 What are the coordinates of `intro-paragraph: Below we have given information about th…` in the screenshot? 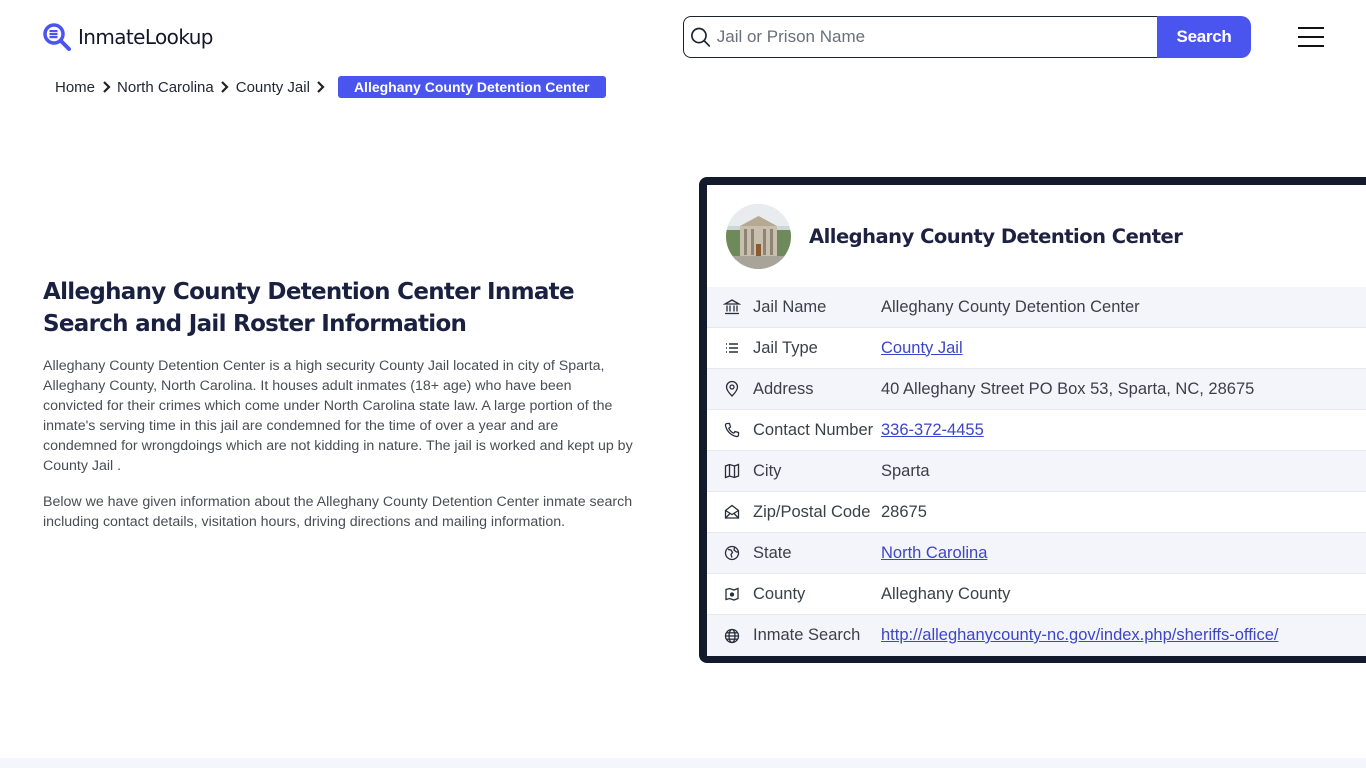 It's located at (338, 512).